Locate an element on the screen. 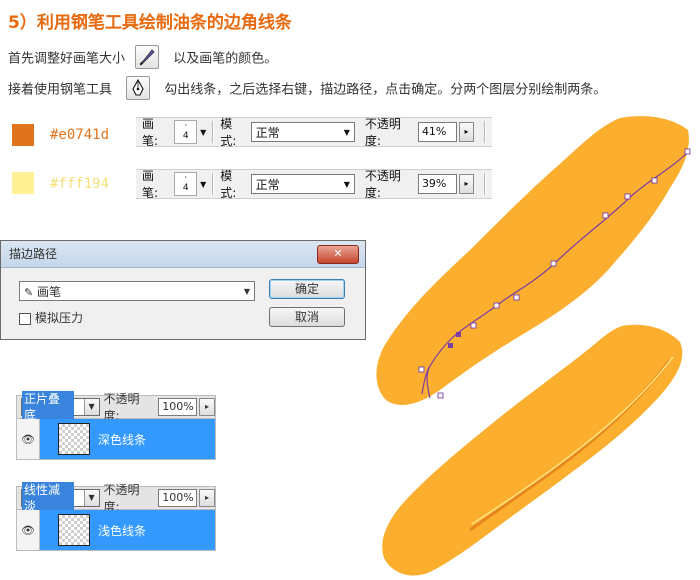  light-color-hex: #fff194 is located at coordinates (80, 184).